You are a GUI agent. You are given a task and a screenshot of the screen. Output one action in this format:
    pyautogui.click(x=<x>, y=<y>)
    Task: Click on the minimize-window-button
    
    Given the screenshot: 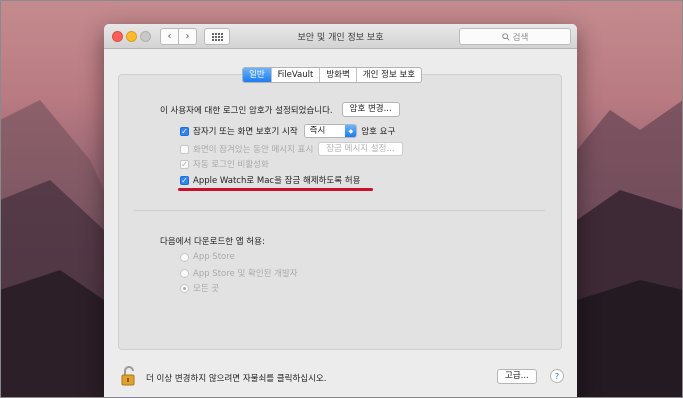 What is the action you would take?
    pyautogui.click(x=131, y=36)
    